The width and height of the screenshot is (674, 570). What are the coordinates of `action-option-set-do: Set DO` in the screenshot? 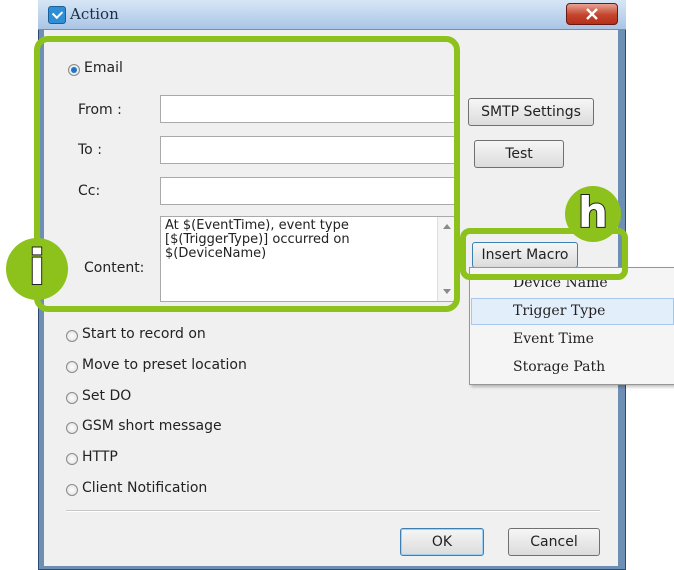 It's located at (216, 398).